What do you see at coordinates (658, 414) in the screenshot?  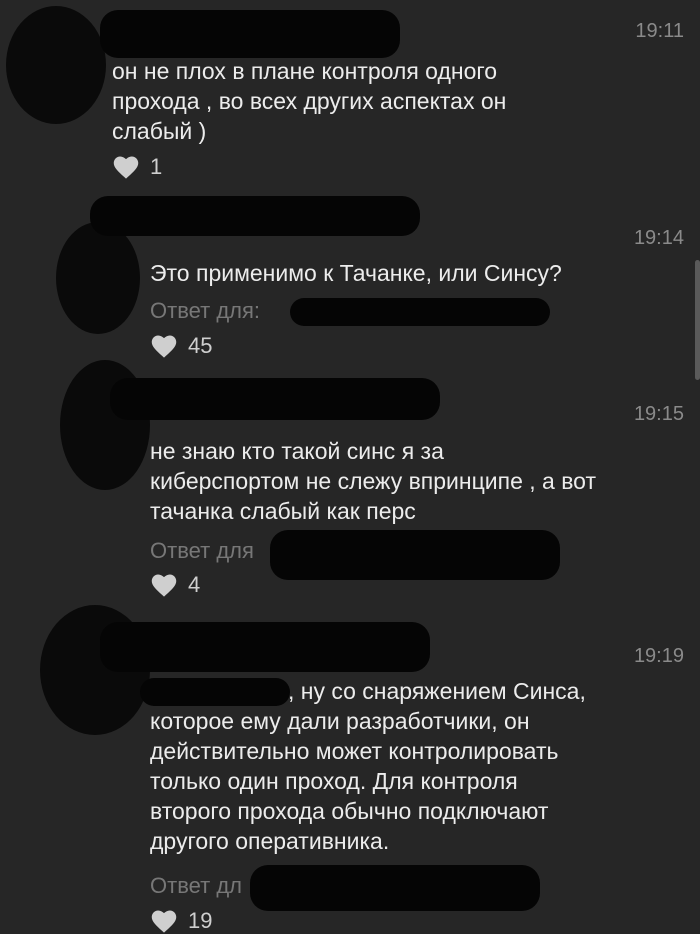 I see `comment-time: 19:15` at bounding box center [658, 414].